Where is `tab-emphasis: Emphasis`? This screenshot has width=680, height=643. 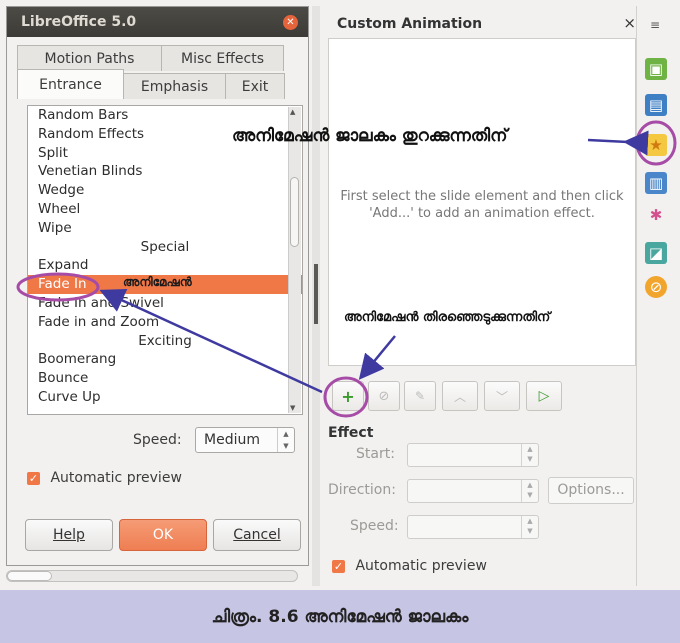
tab-emphasis: Emphasis is located at coordinates (174, 86).